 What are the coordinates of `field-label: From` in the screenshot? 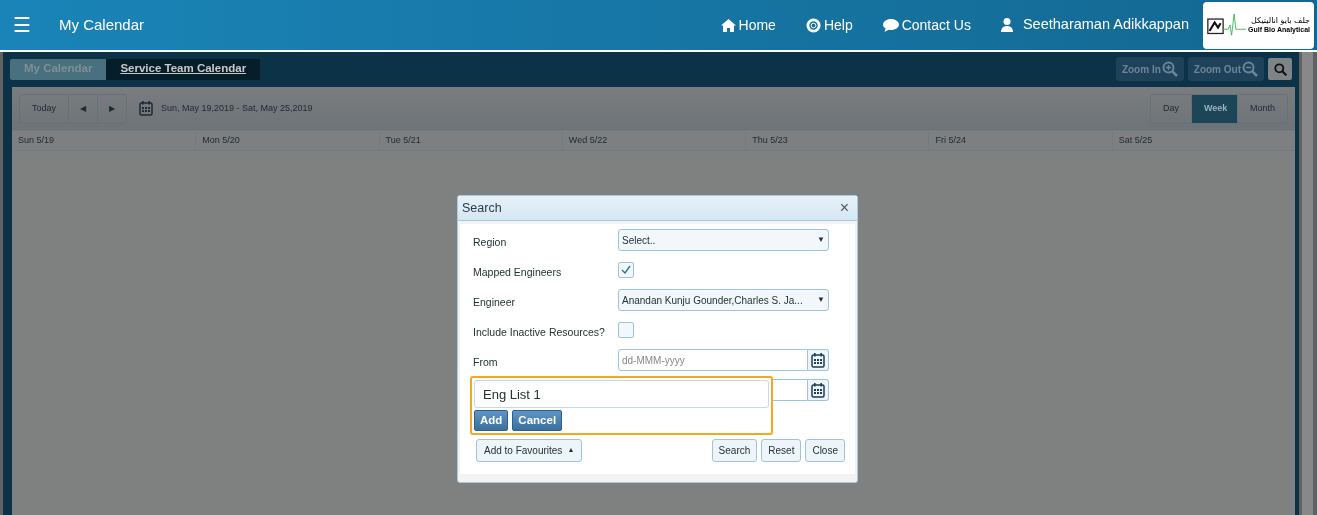 It's located at (485, 362).